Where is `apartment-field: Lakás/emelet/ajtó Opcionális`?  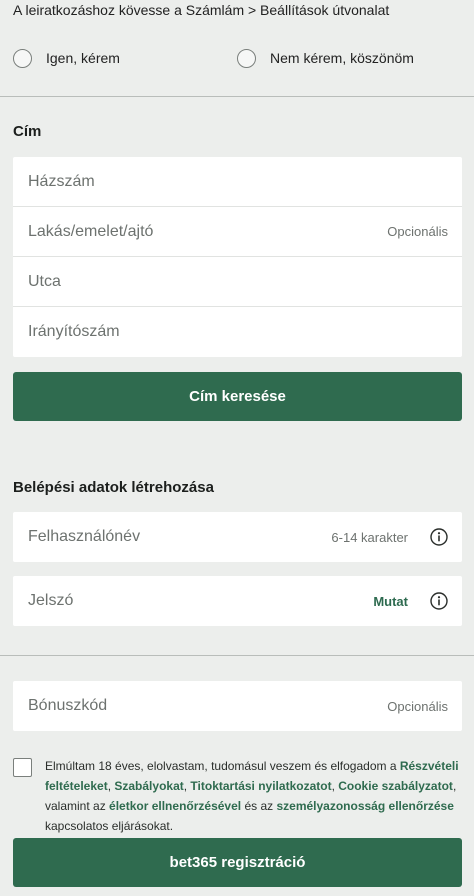 apartment-field: Lakás/emelet/ajtó Opcionális is located at coordinates (237, 232).